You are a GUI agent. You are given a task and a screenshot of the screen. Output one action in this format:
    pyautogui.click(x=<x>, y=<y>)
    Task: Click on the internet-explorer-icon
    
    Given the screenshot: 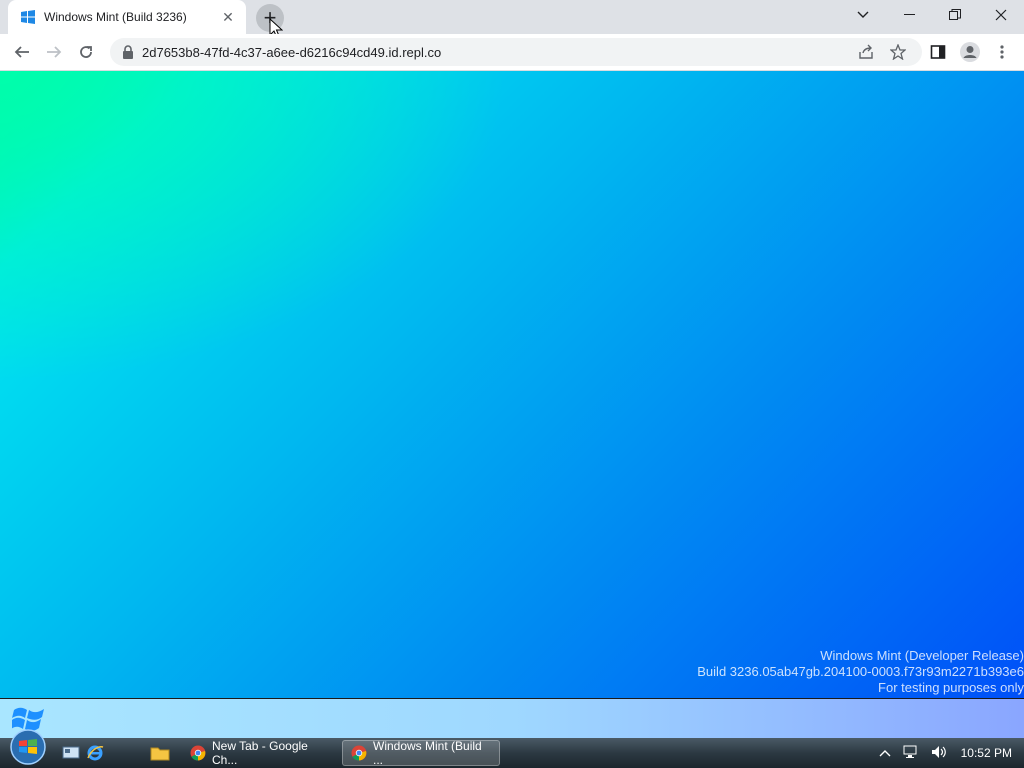 What is the action you would take?
    pyautogui.click(x=95, y=753)
    